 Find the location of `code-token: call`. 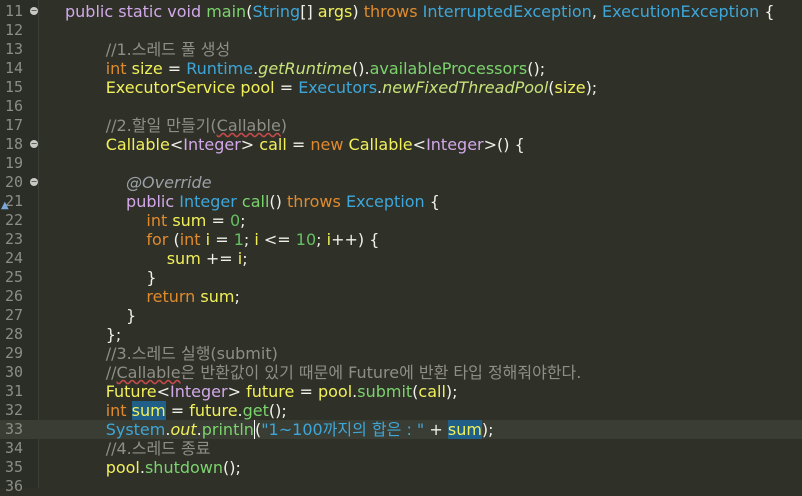

code-token: call is located at coordinates (273, 144).